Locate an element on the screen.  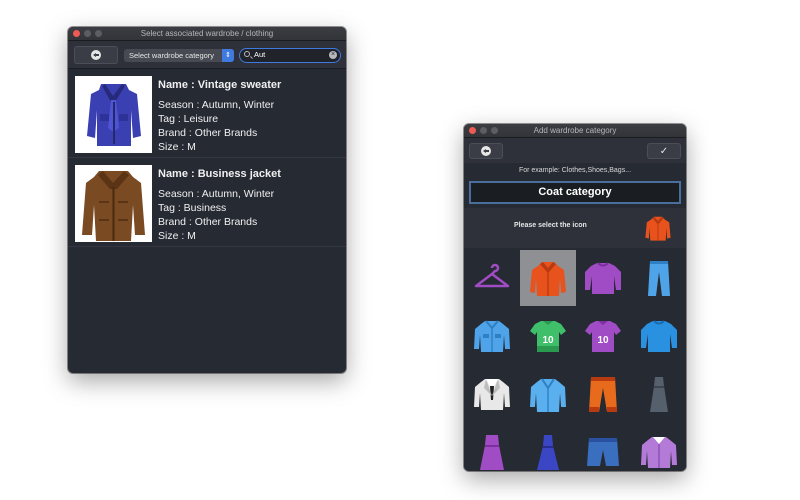
green-jersey-icon: 10 is located at coordinates (547, 336).